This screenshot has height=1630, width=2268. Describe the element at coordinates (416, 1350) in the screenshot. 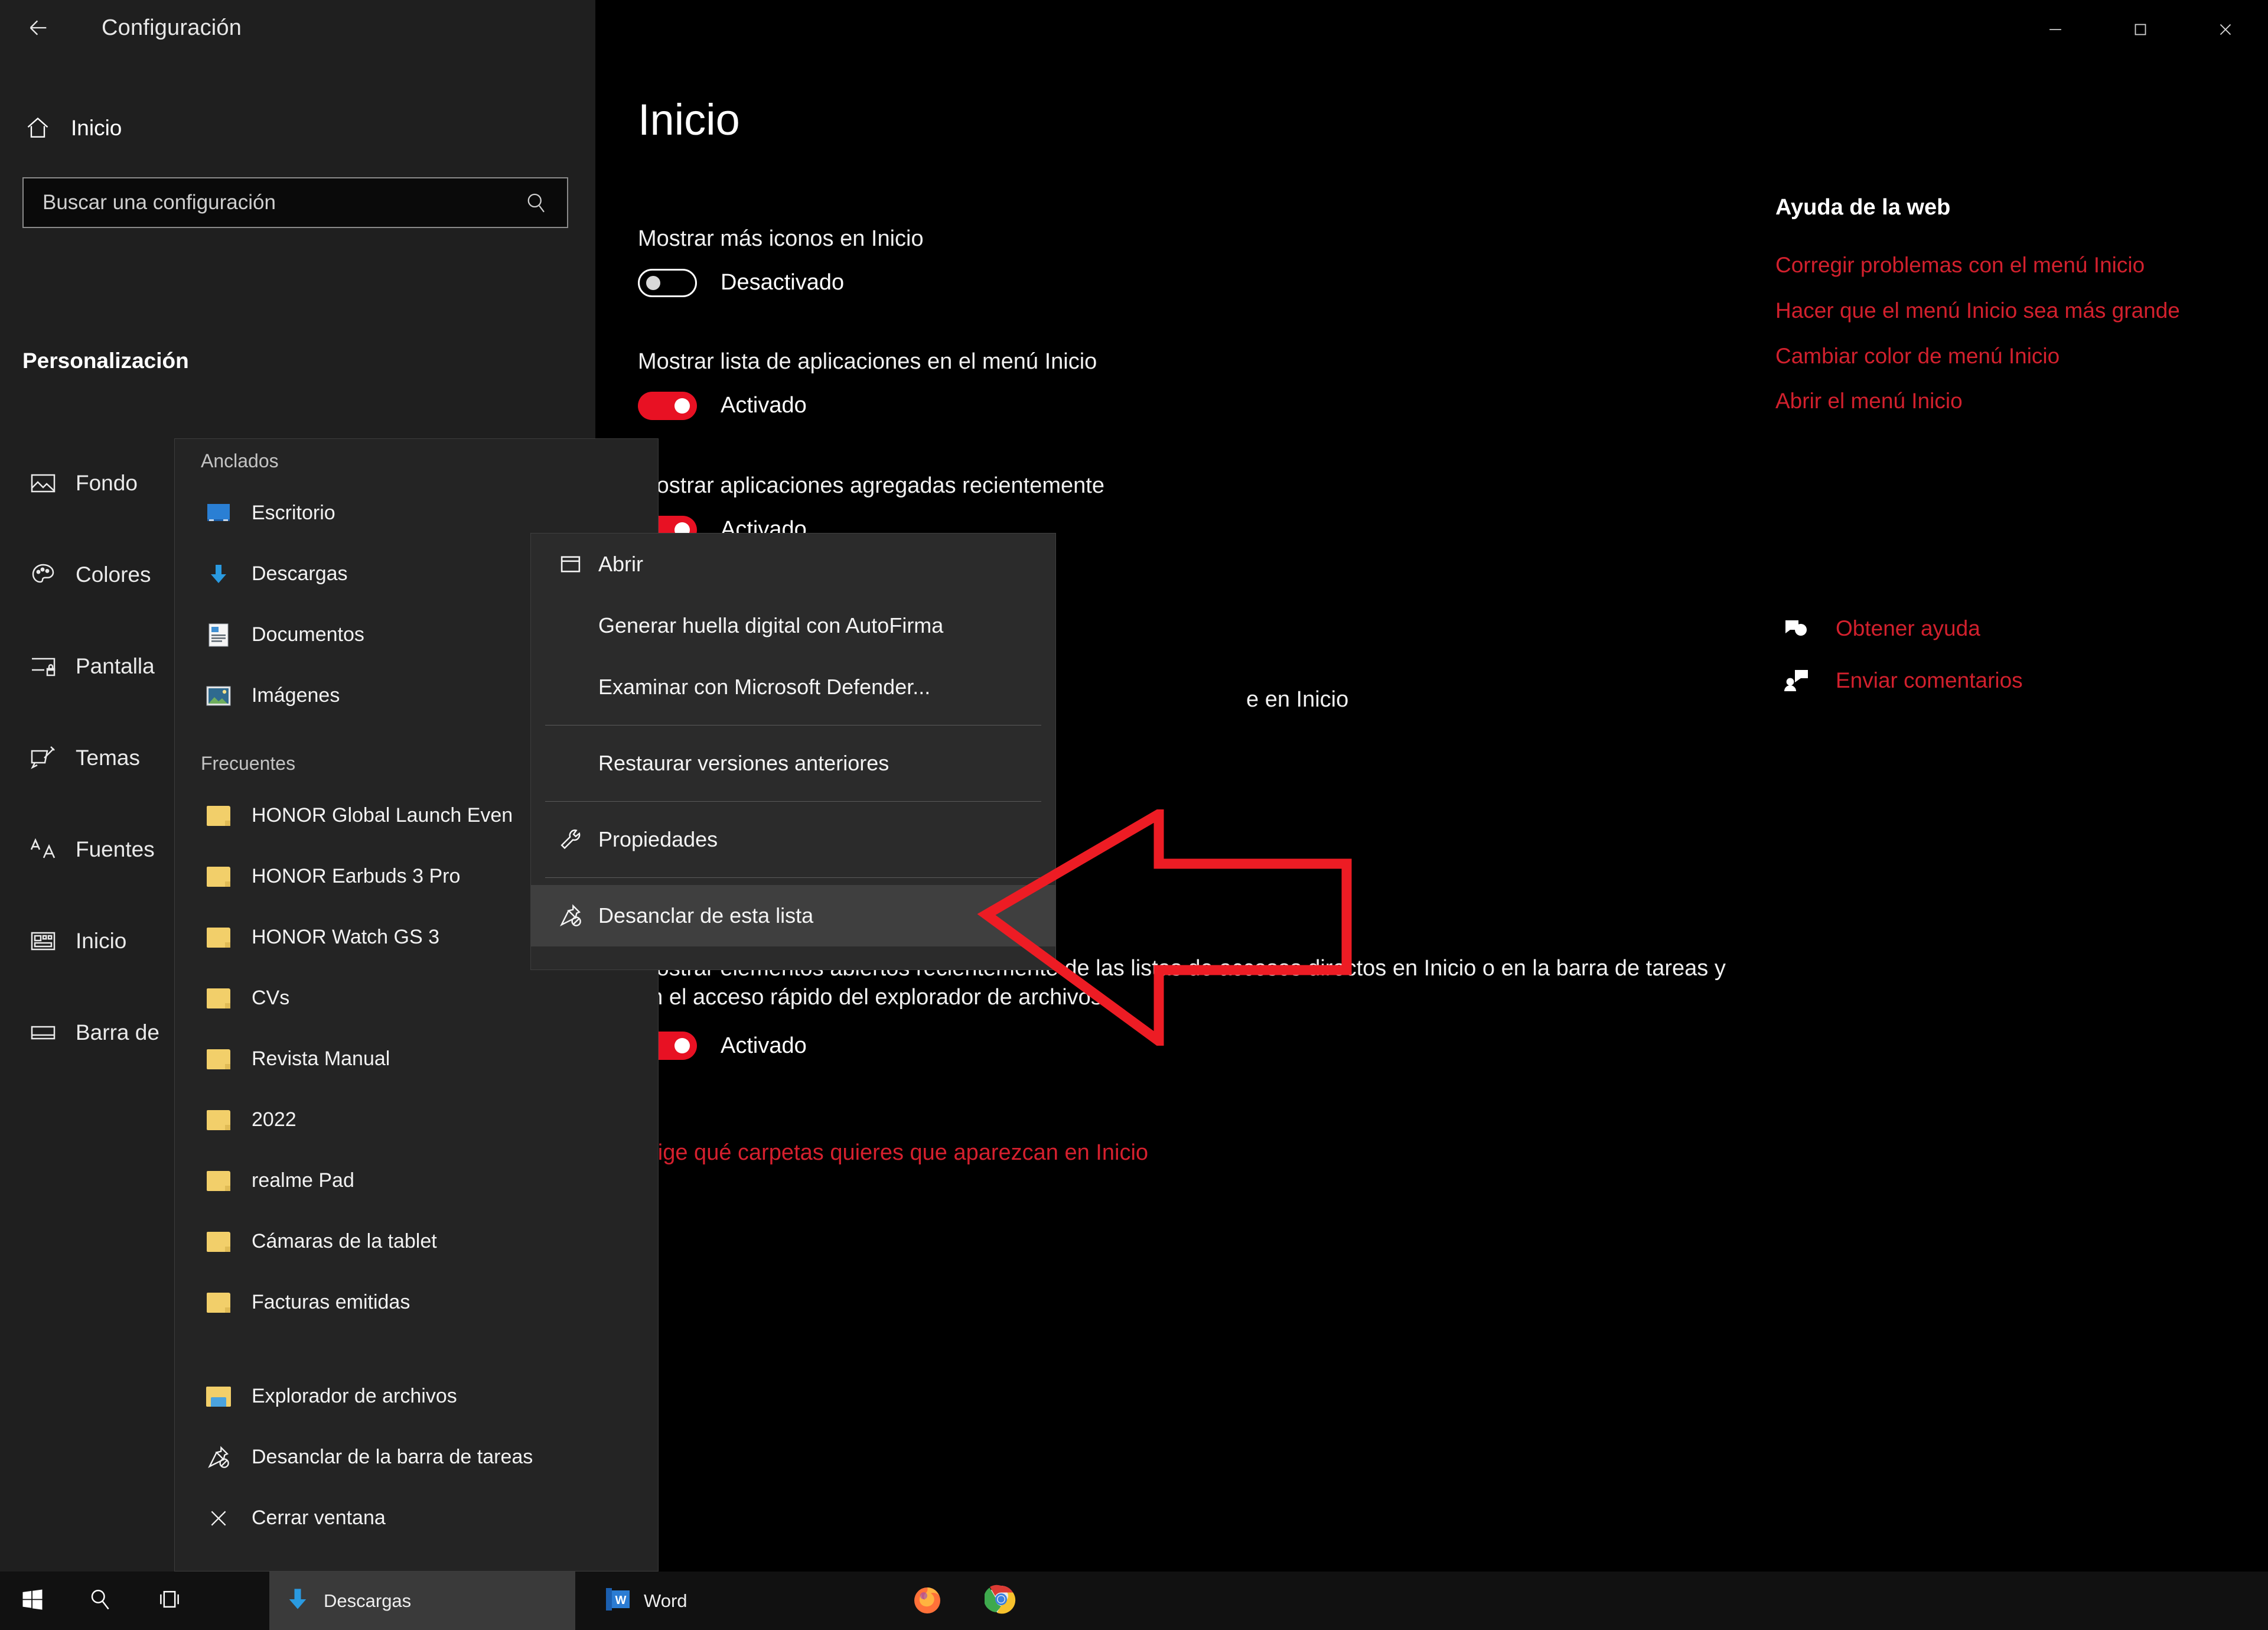

I see `jumplist-spacer` at that location.